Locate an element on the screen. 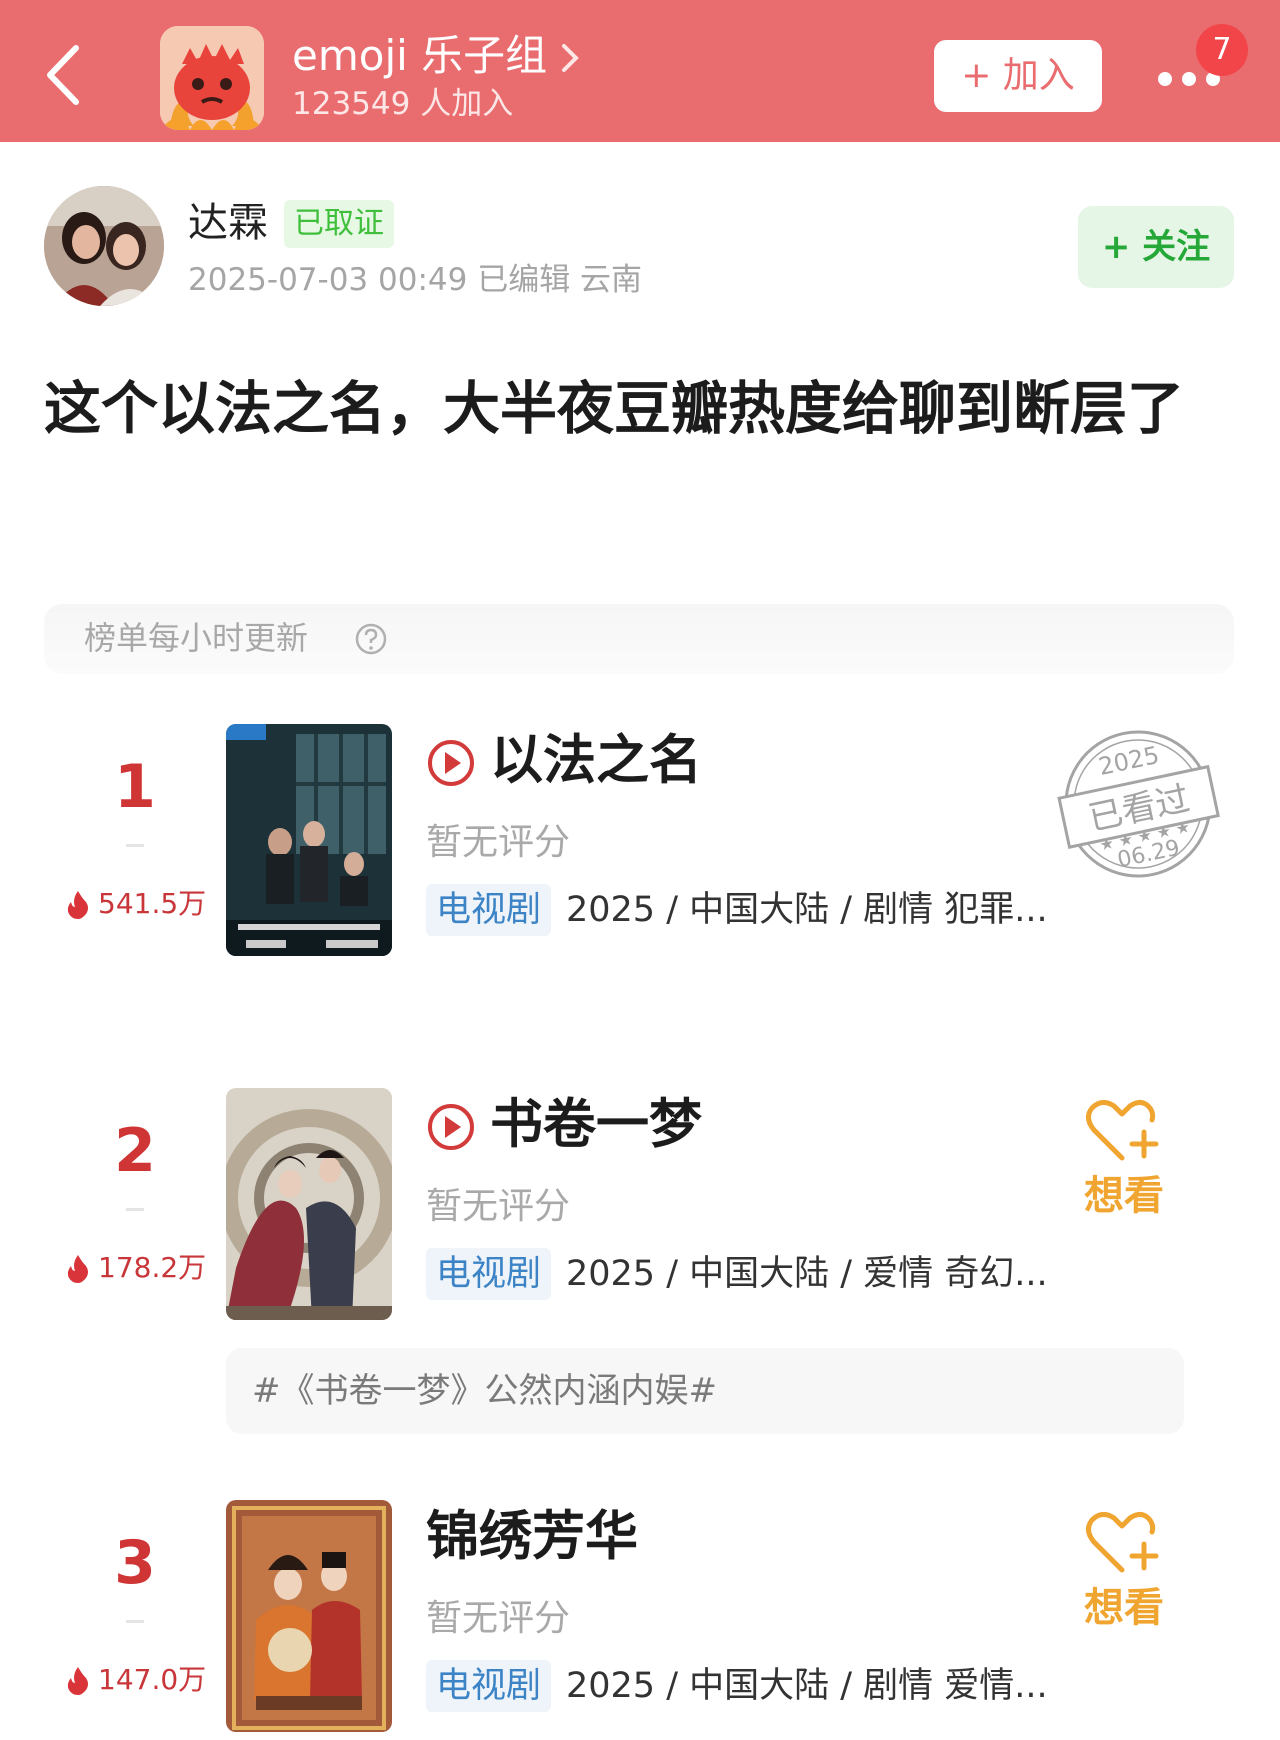  heat-value: 541.5万 is located at coordinates (152, 903).